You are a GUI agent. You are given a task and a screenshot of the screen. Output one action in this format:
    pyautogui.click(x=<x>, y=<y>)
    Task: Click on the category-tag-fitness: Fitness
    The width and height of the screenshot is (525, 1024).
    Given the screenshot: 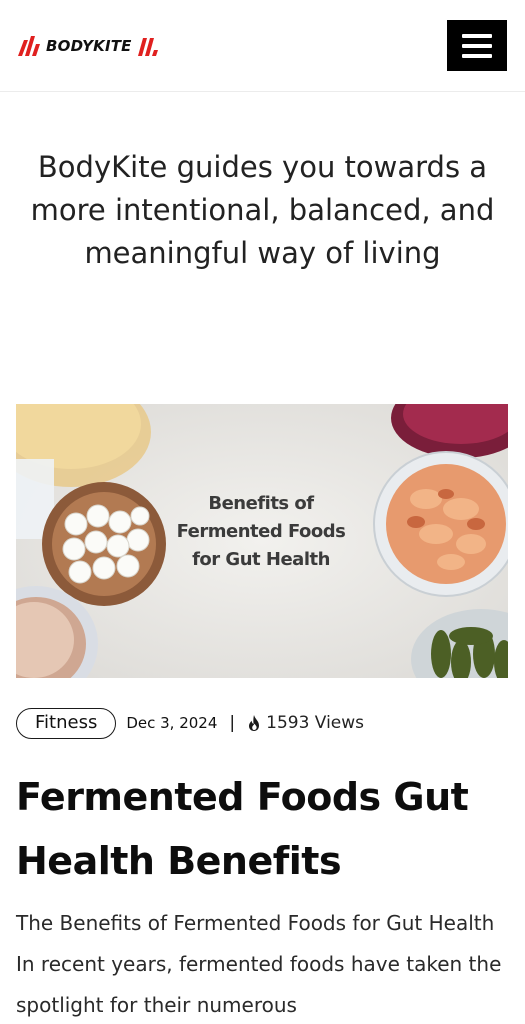 What is the action you would take?
    pyautogui.click(x=66, y=723)
    